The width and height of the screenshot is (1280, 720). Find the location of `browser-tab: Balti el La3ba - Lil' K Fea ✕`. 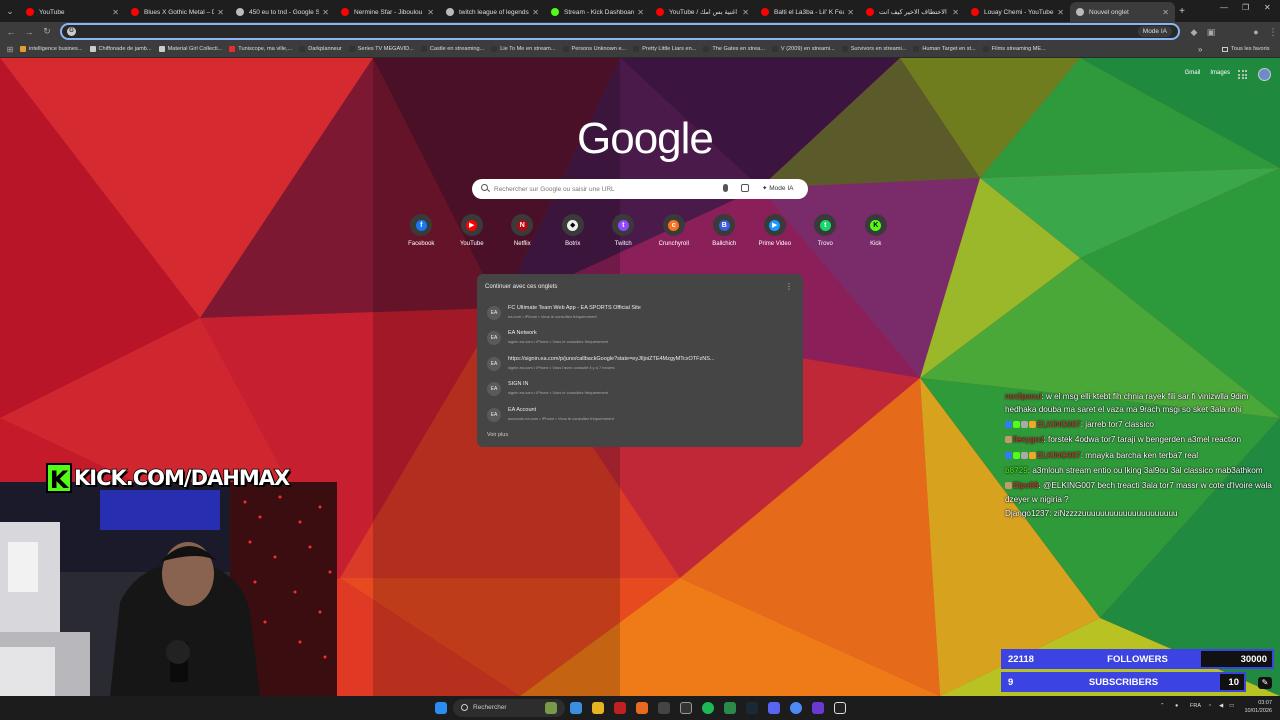

browser-tab: Balti el La3ba - Lil' K Fea ✕ is located at coordinates (807, 12).